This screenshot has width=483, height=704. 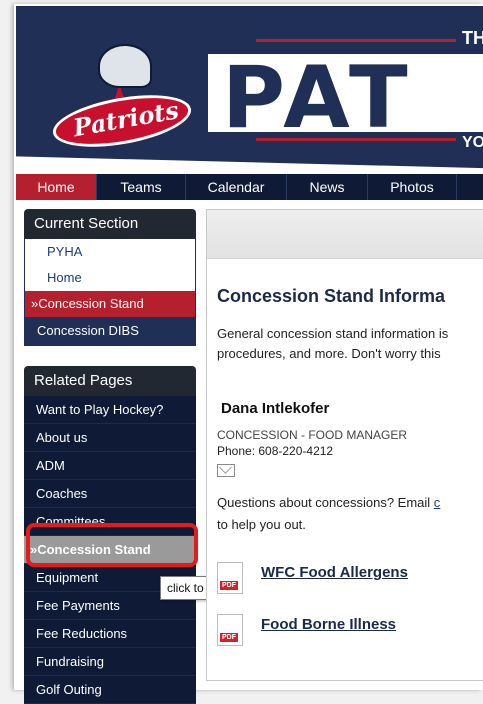 I want to click on related-pages-heading: Related Pages, so click(x=110, y=381).